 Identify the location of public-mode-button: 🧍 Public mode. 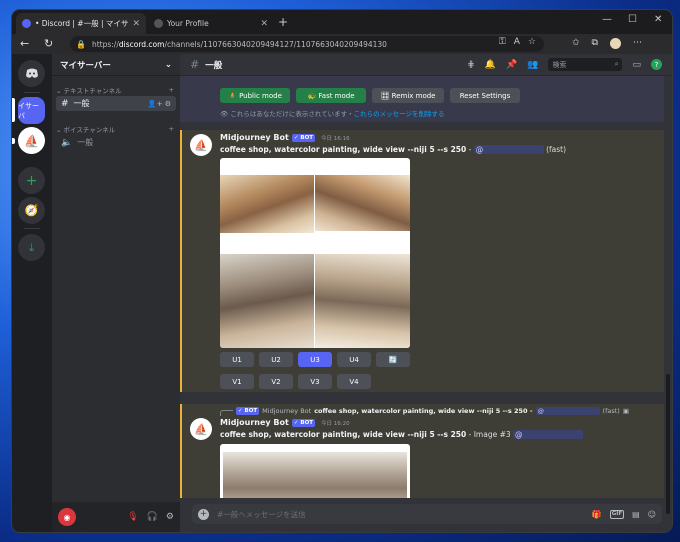
(255, 95).